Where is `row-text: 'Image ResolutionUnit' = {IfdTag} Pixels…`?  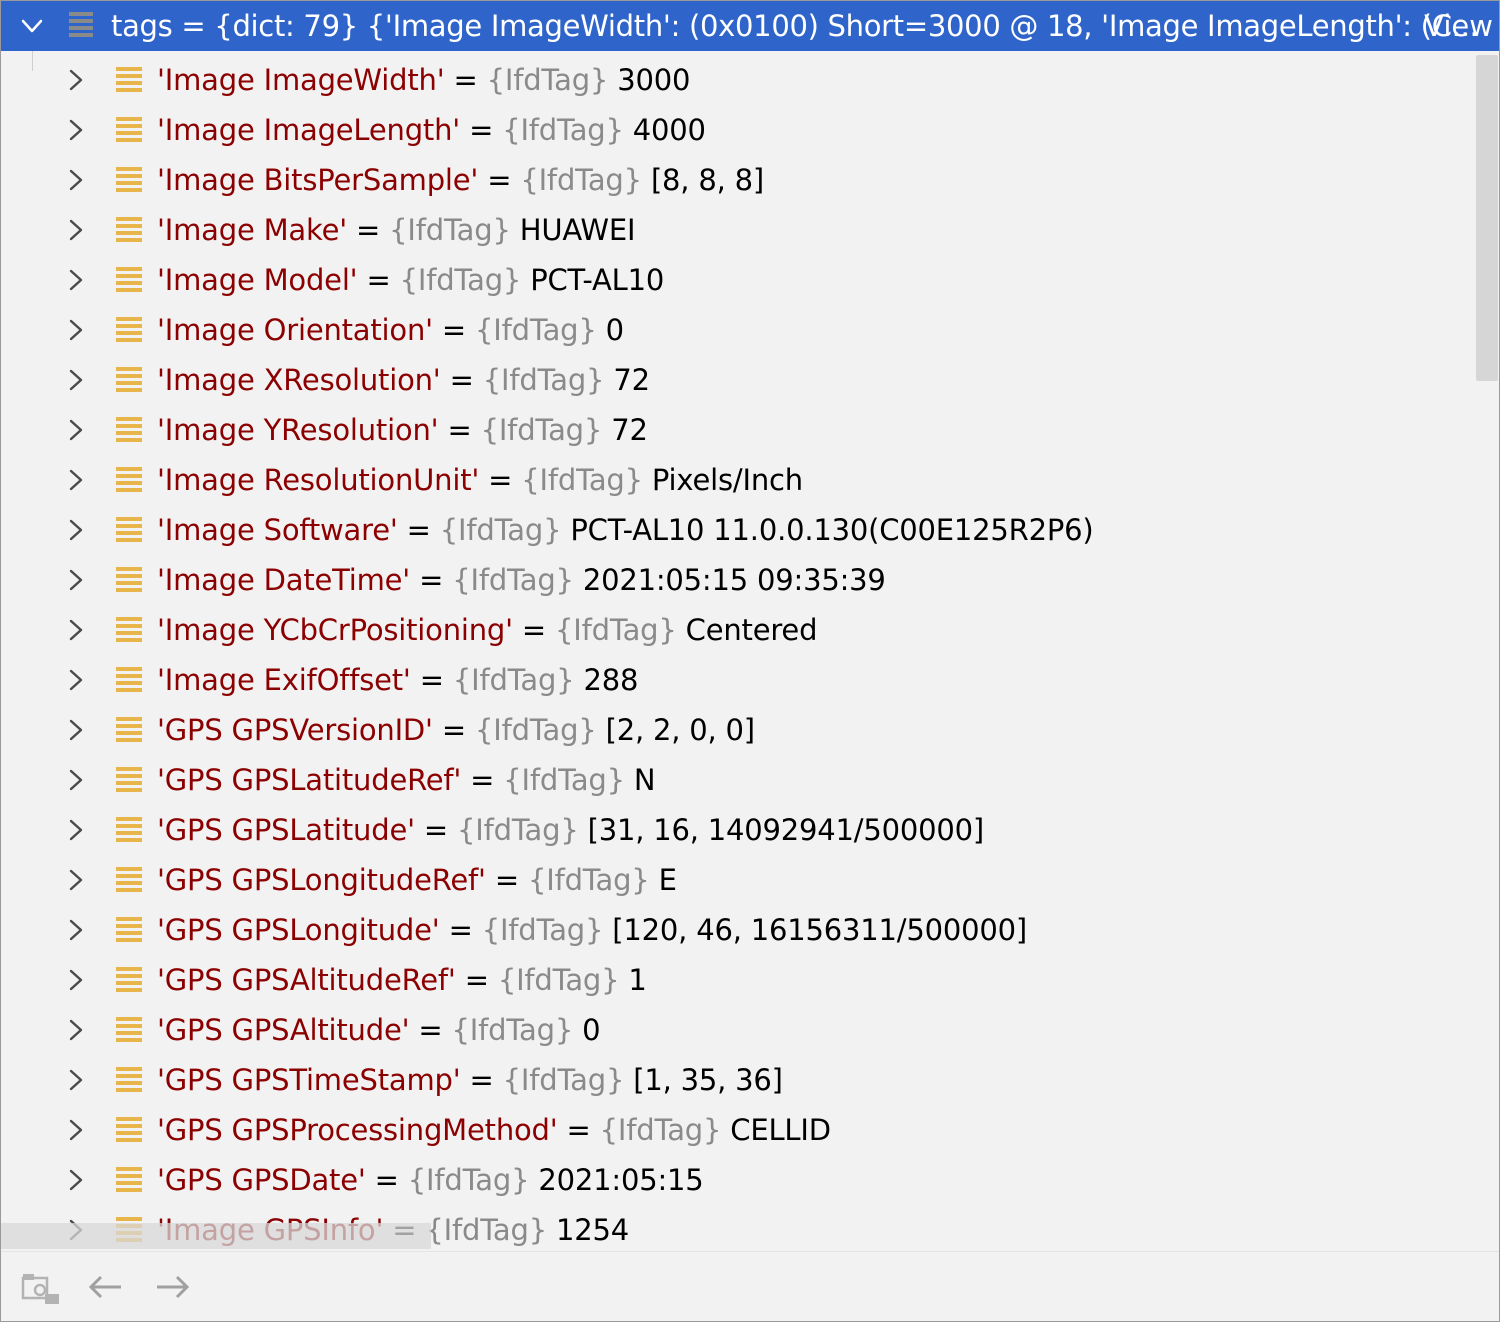
row-text: 'Image ResolutionUnit' = {IfdTag} Pixels… is located at coordinates (480, 480).